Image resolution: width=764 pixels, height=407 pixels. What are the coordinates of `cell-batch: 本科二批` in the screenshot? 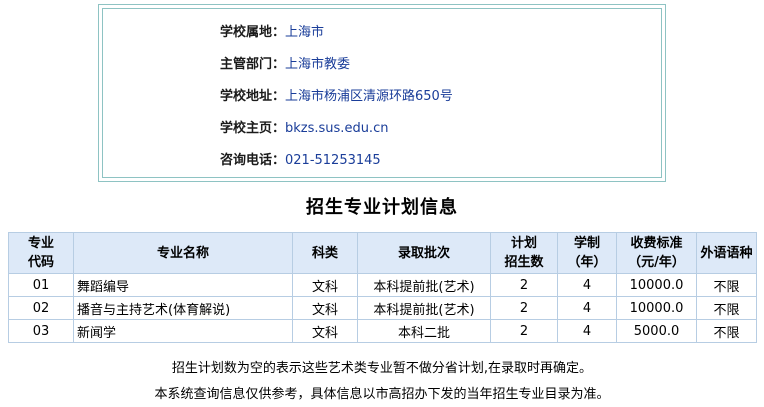 It's located at (424, 331).